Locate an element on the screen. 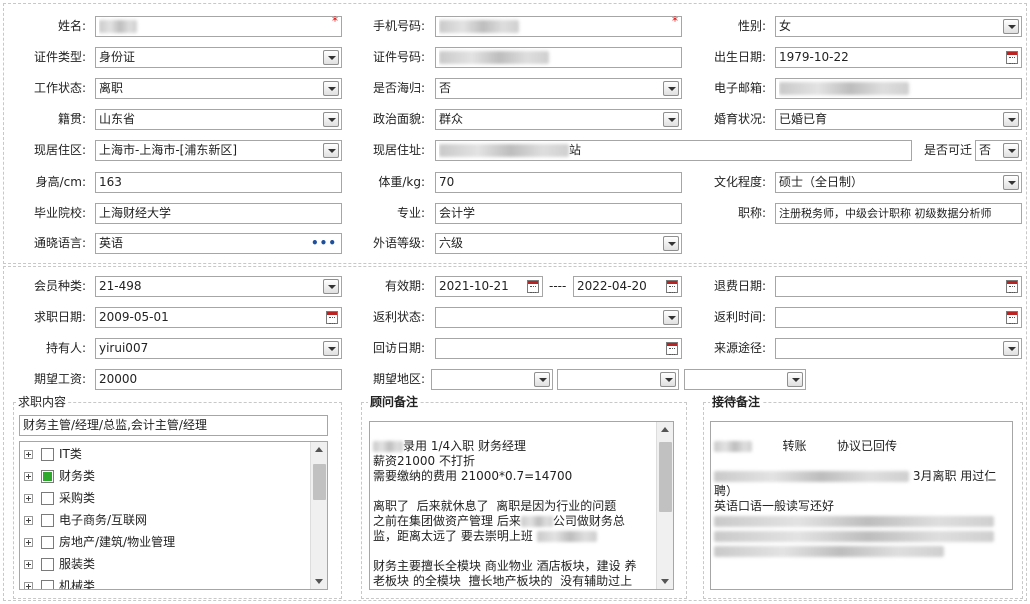 This screenshot has width=1030, height=604. visit-date-field is located at coordinates (558, 348).